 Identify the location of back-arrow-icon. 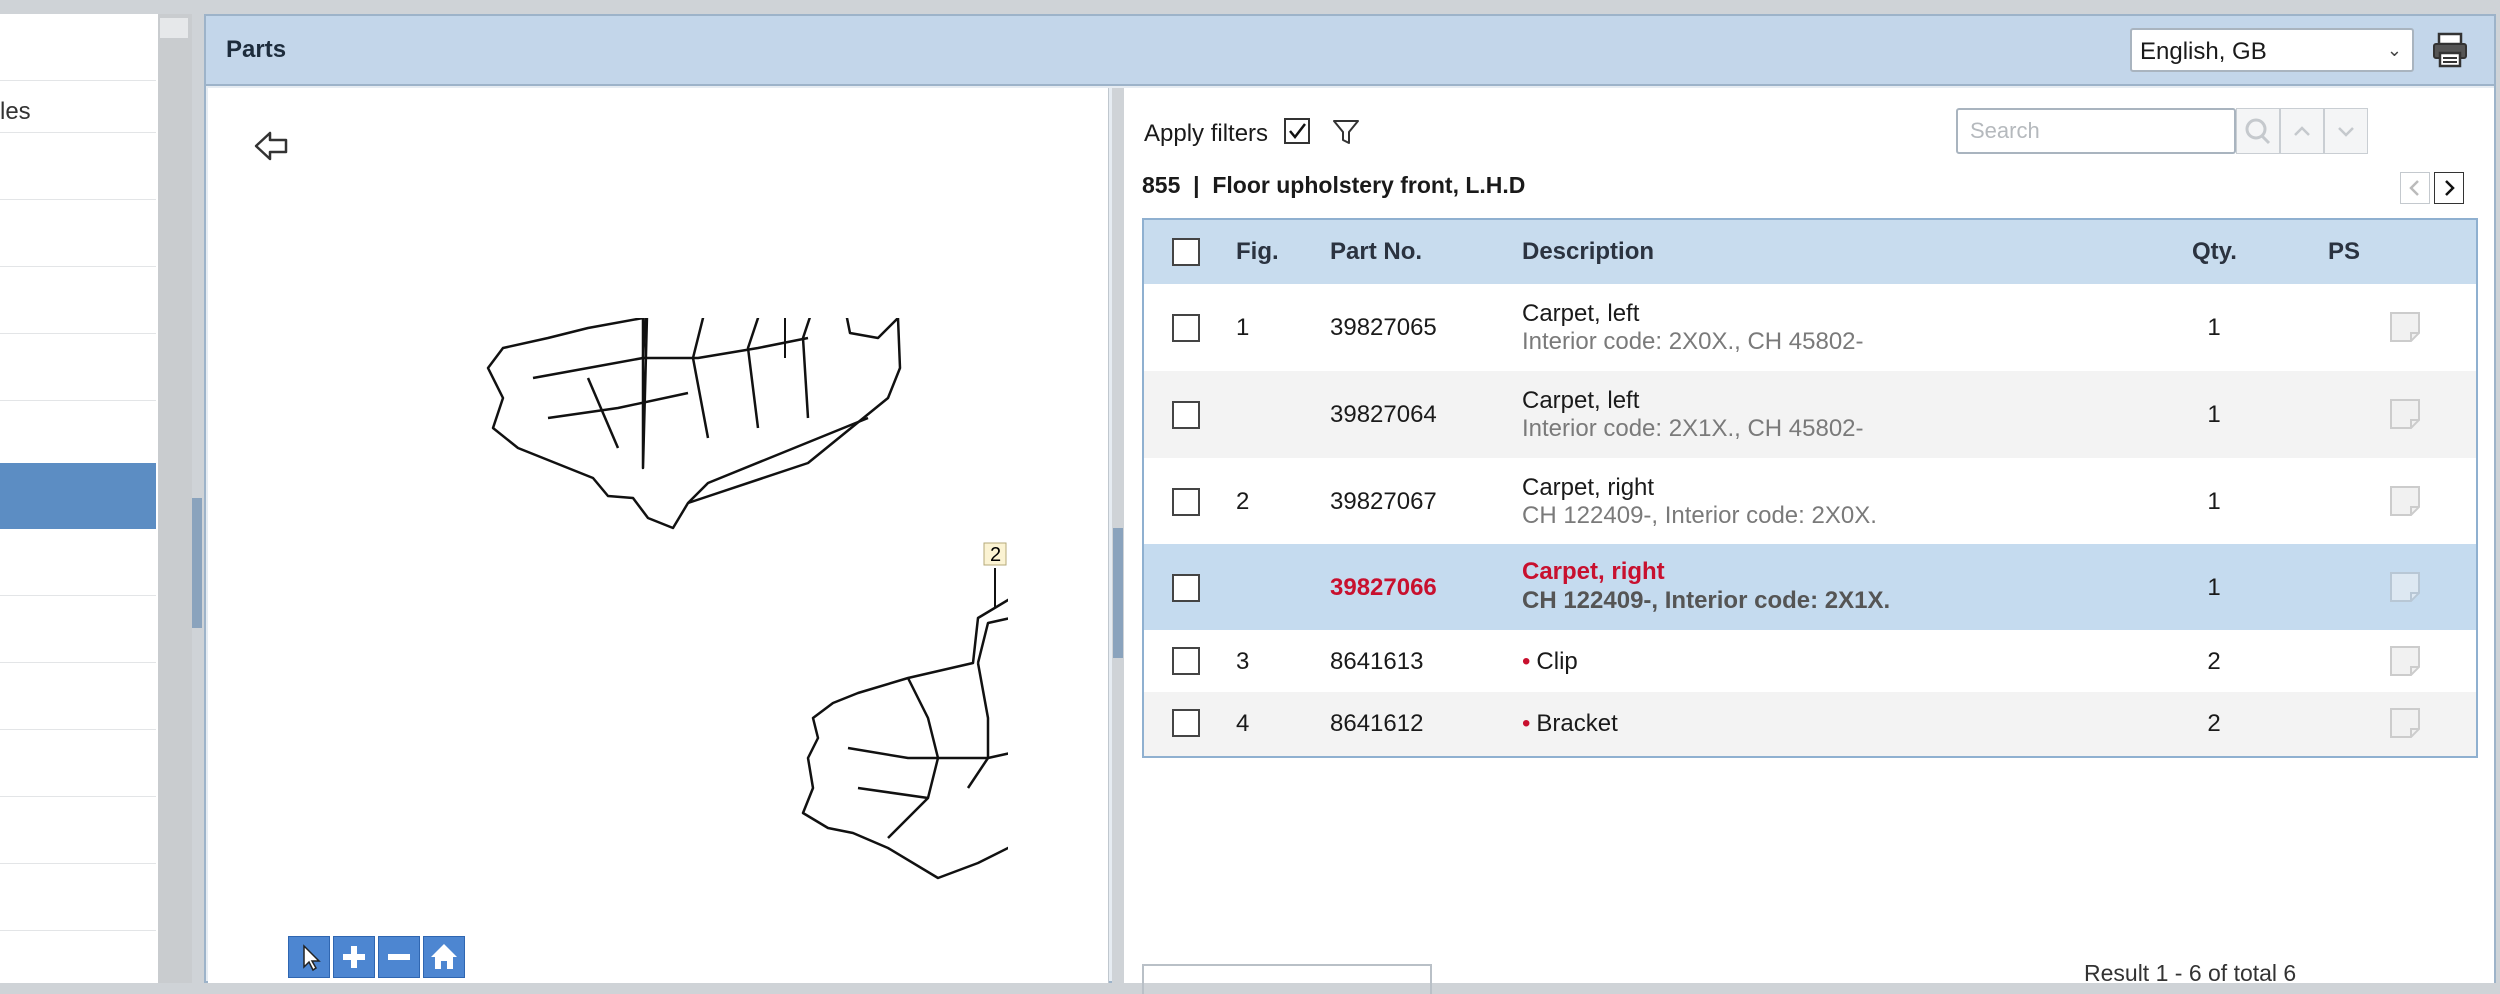
(272, 146).